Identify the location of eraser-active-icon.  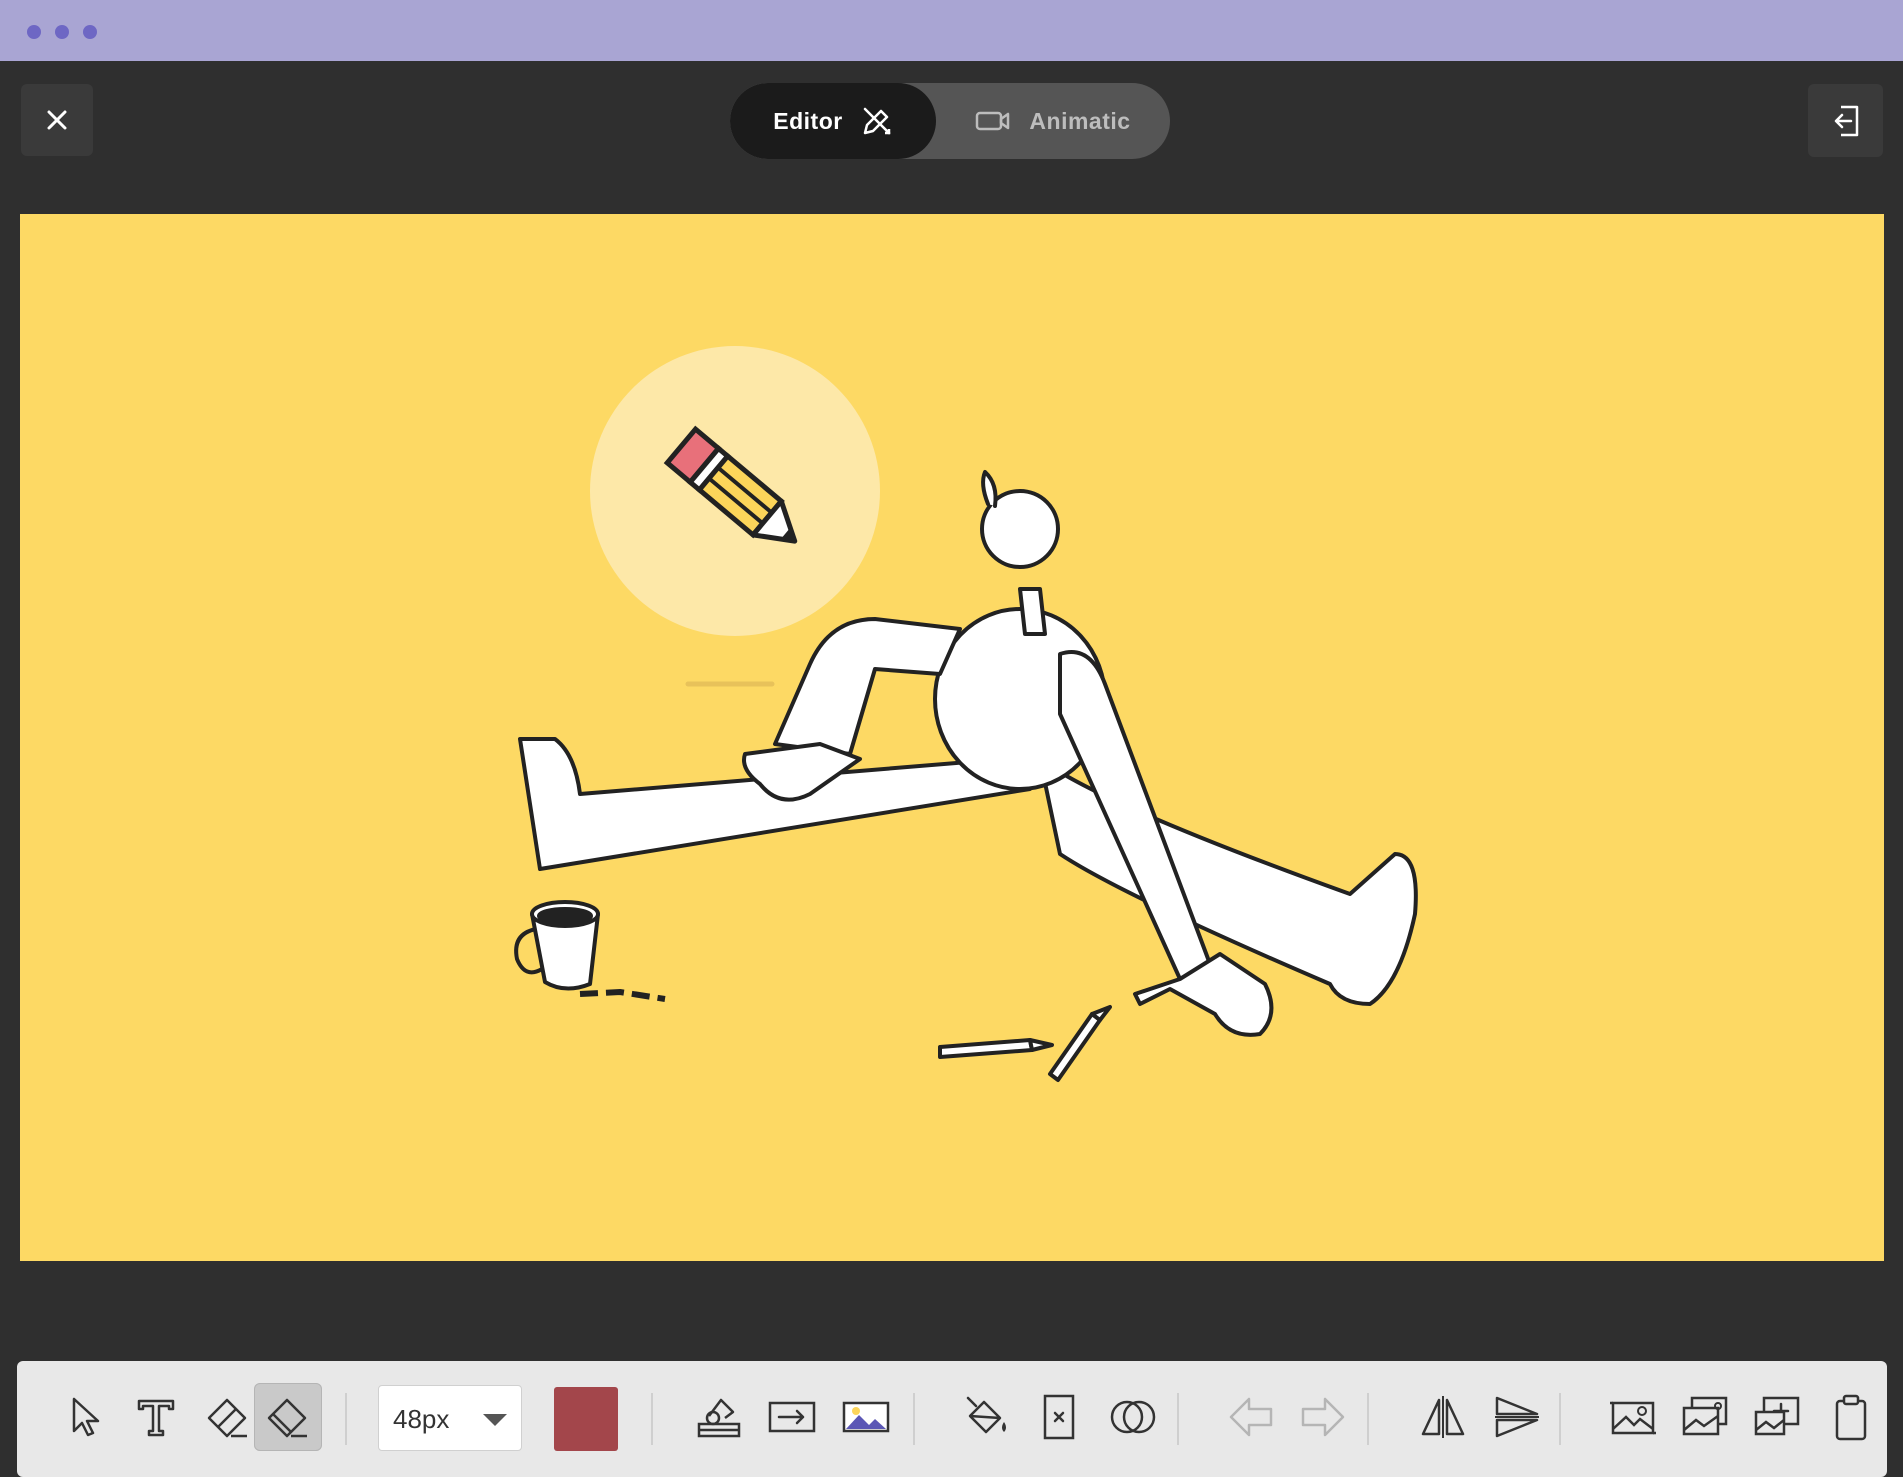
(287, 1418).